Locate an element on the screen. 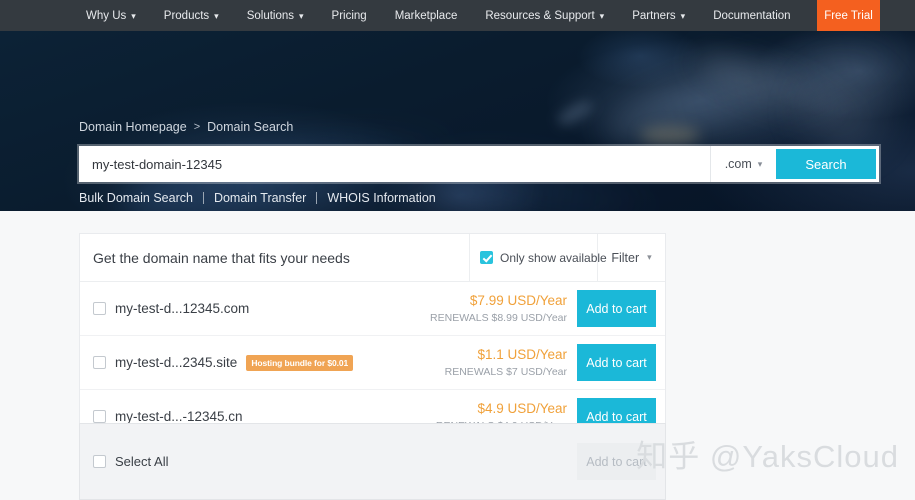 The height and width of the screenshot is (500, 915). promo-badge: Hosting bundle for $0.01 is located at coordinates (300, 362).